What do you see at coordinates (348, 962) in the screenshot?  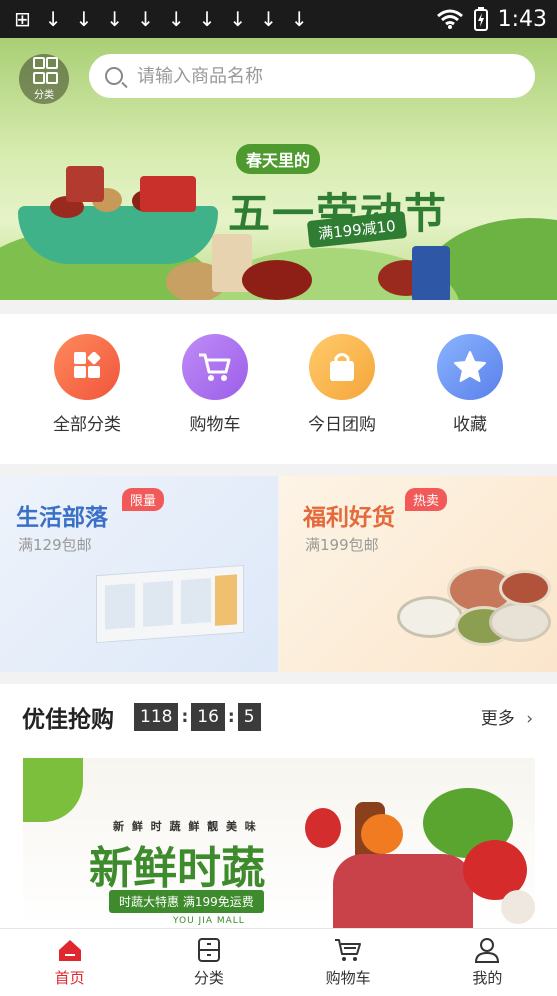 I see `tab-cart: 购物车` at bounding box center [348, 962].